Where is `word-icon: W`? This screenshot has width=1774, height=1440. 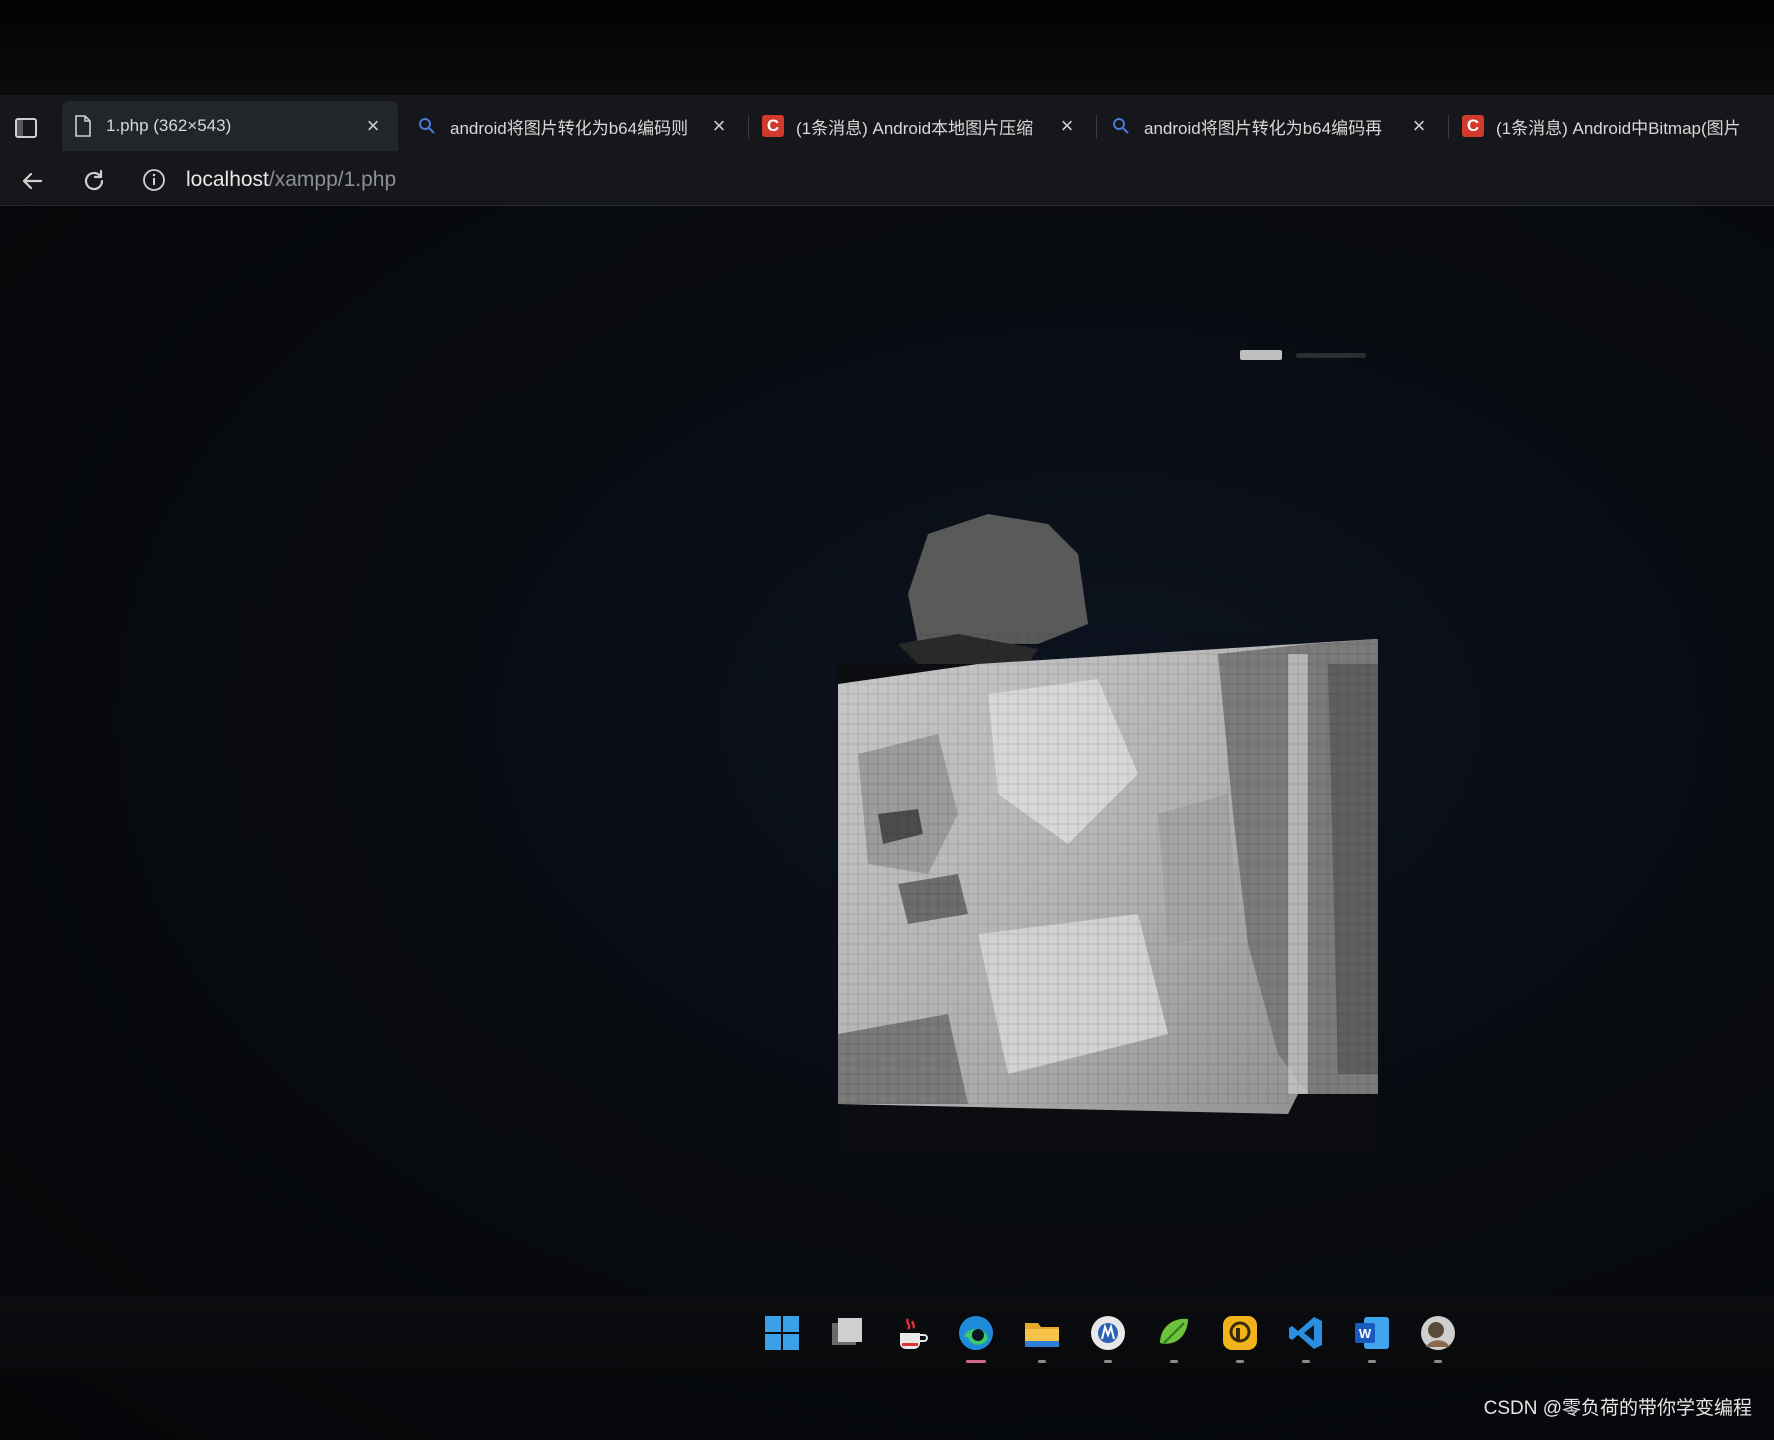
word-icon: W is located at coordinates (1372, 1338).